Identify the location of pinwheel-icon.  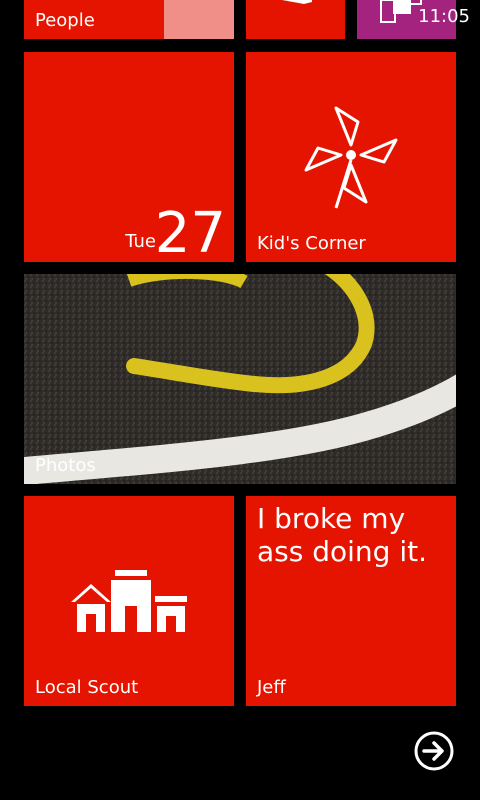
(351, 157).